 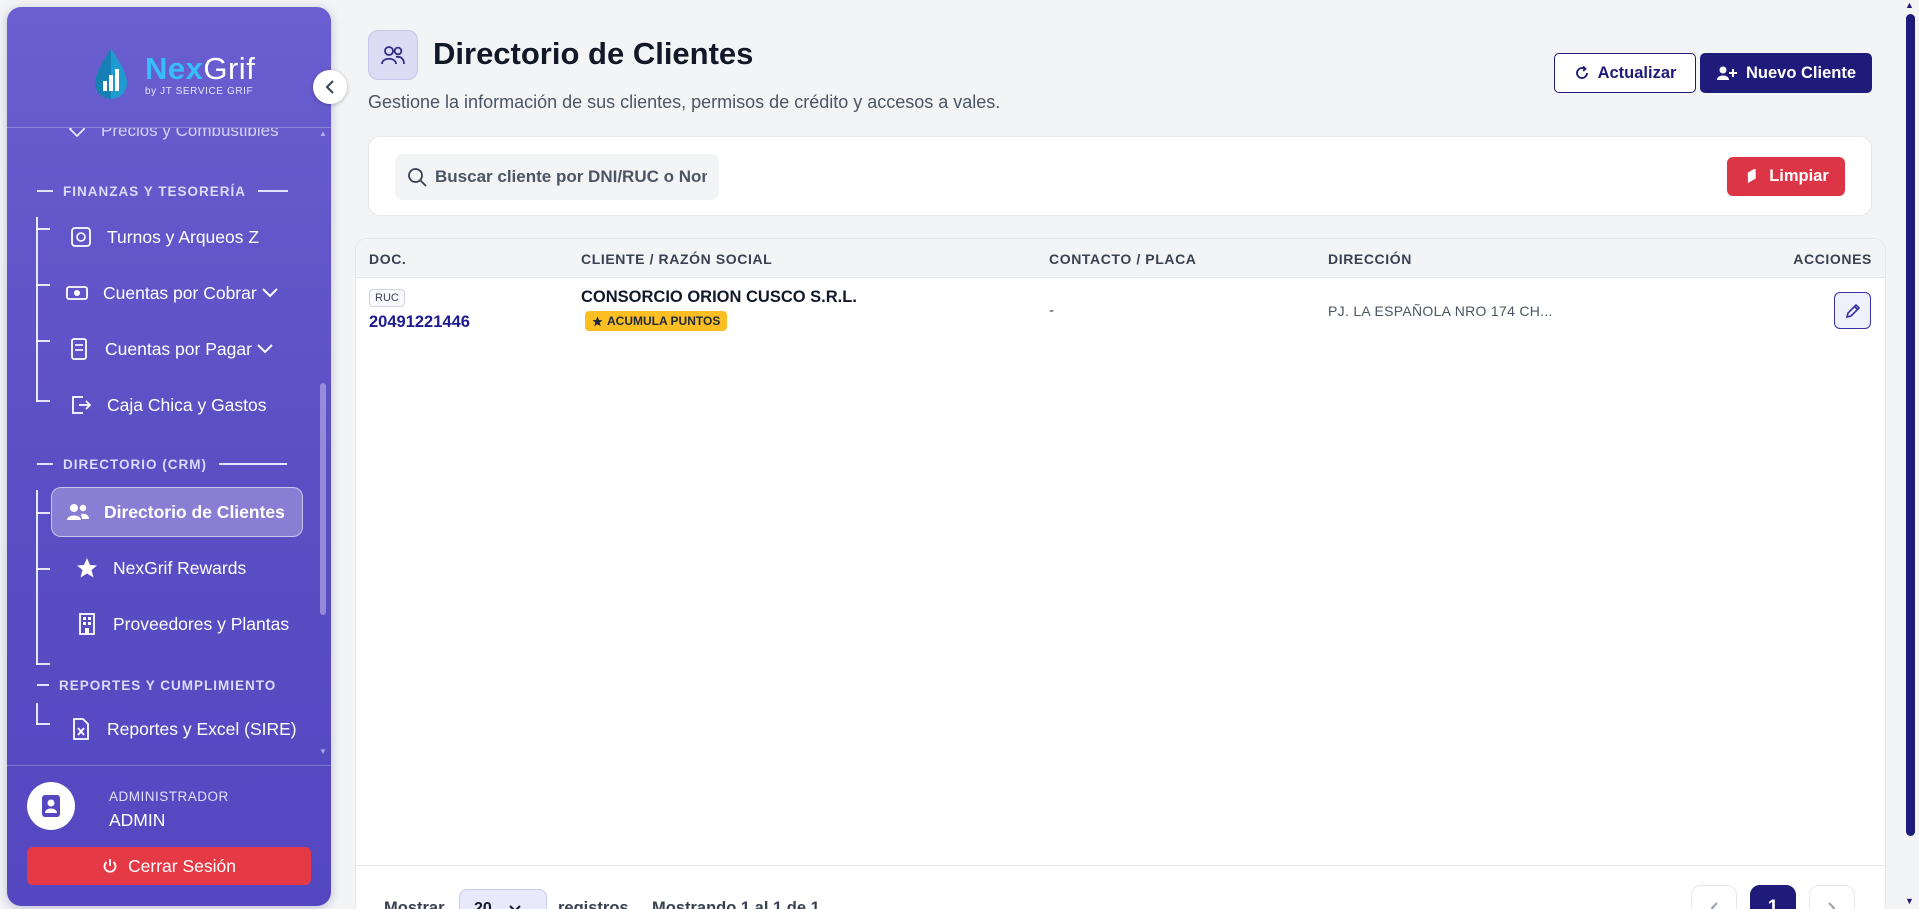 I want to click on sidebar-item-caja-chica: Caja Chica y Gastos, so click(x=168, y=405).